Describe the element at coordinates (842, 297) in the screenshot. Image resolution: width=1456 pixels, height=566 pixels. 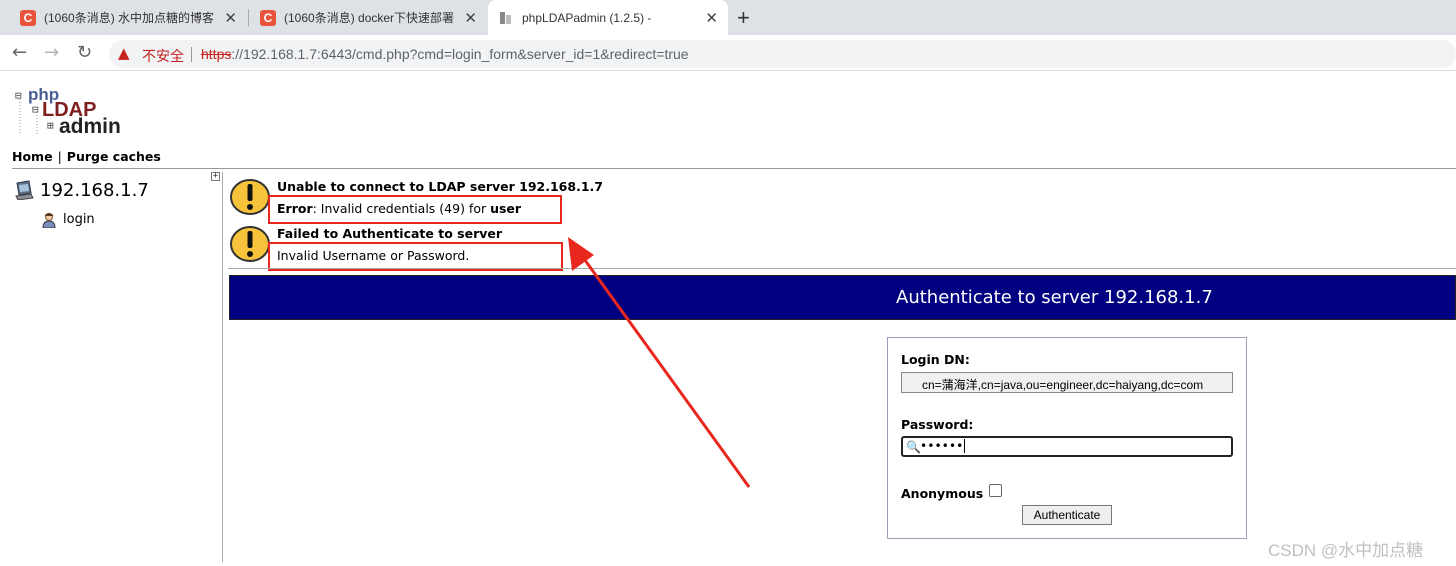
I see `auth-header: Authenticate to server 192.168.1.7` at that location.